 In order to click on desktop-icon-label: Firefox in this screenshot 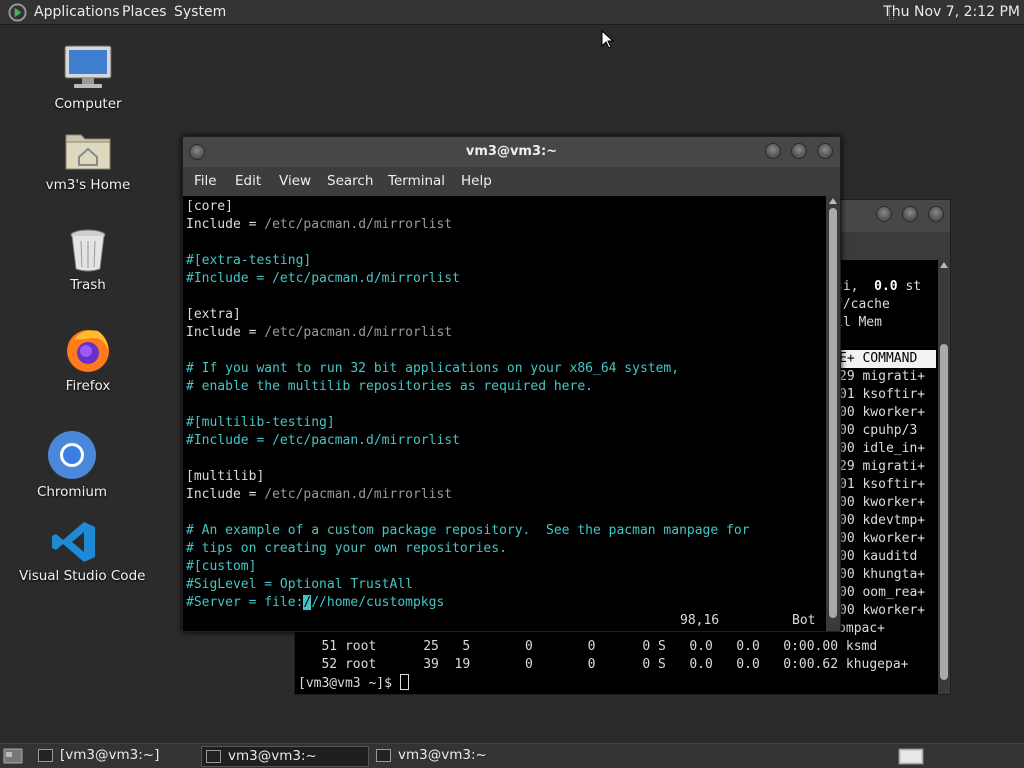, I will do `click(88, 386)`.